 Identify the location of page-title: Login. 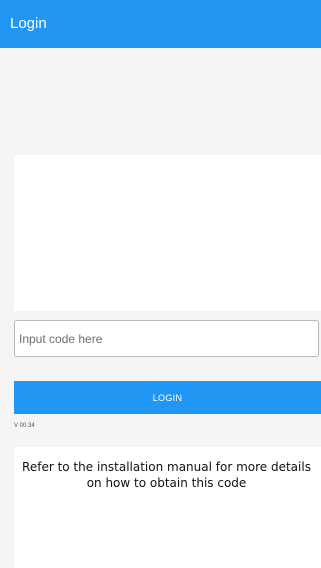
(28, 23).